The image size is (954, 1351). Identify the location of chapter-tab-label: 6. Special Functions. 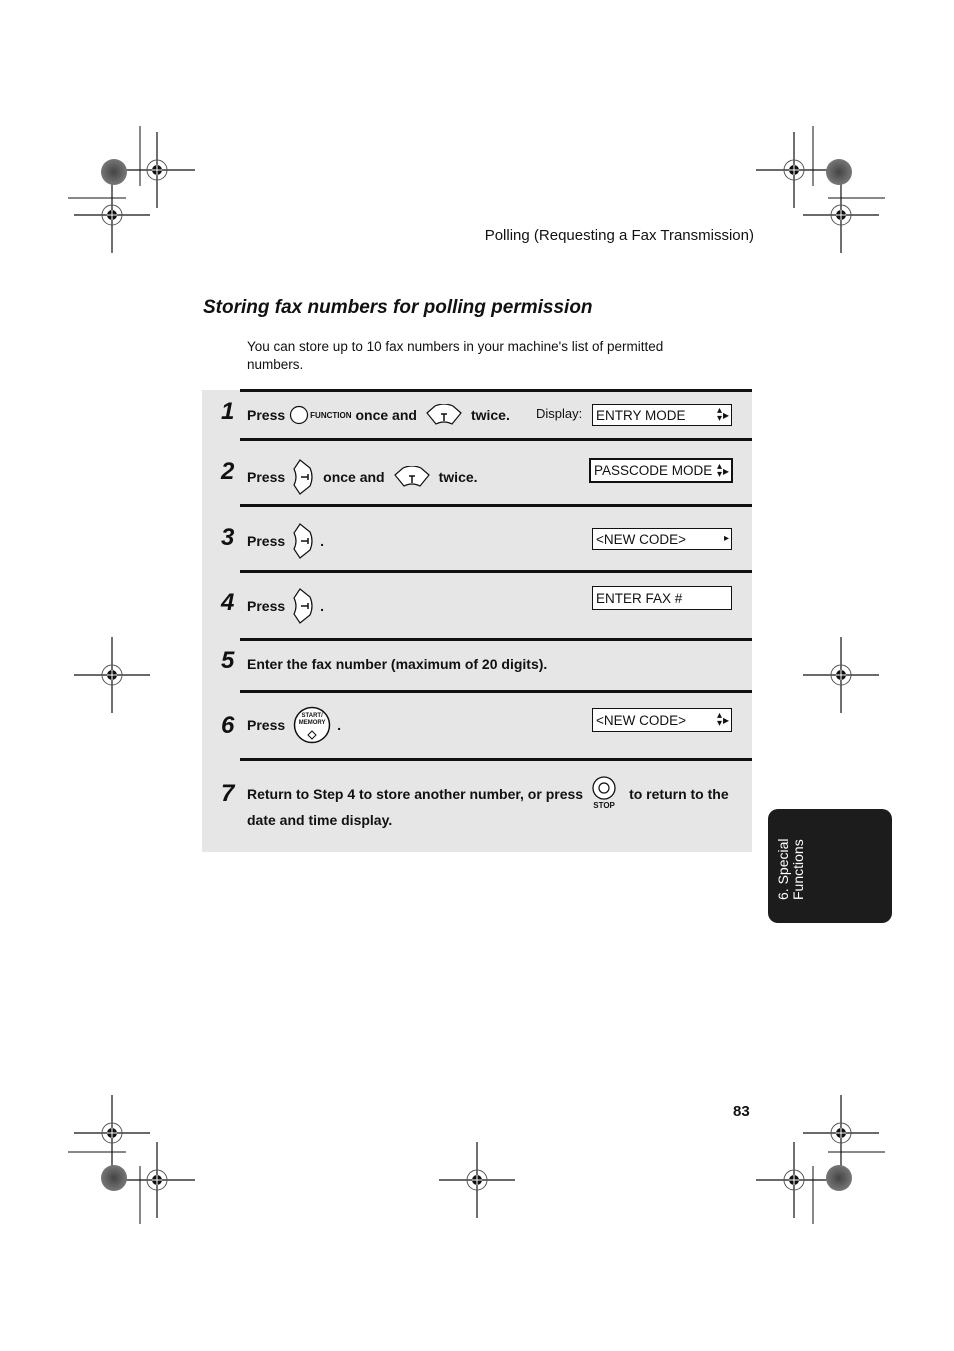
(790, 869).